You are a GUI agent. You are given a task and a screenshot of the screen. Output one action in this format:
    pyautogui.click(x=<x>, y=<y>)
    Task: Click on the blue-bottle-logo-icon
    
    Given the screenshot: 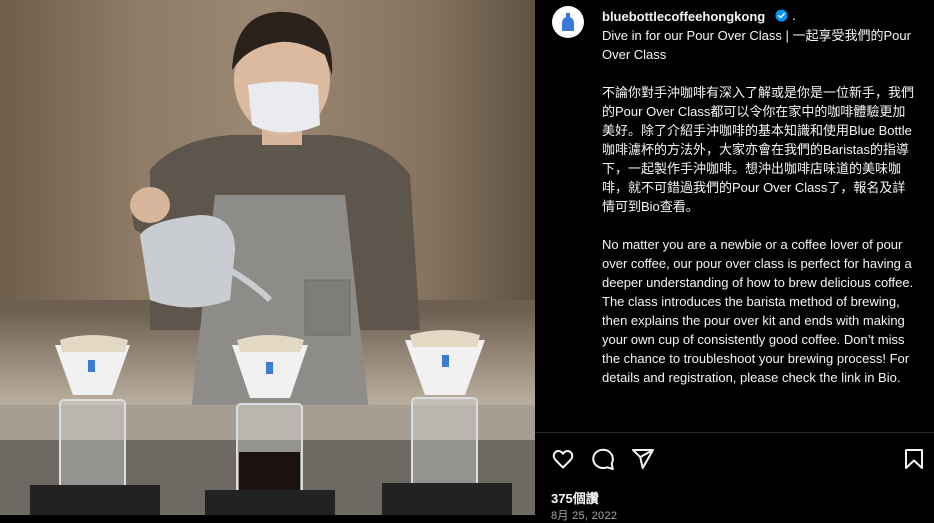 What is the action you would take?
    pyautogui.click(x=568, y=22)
    